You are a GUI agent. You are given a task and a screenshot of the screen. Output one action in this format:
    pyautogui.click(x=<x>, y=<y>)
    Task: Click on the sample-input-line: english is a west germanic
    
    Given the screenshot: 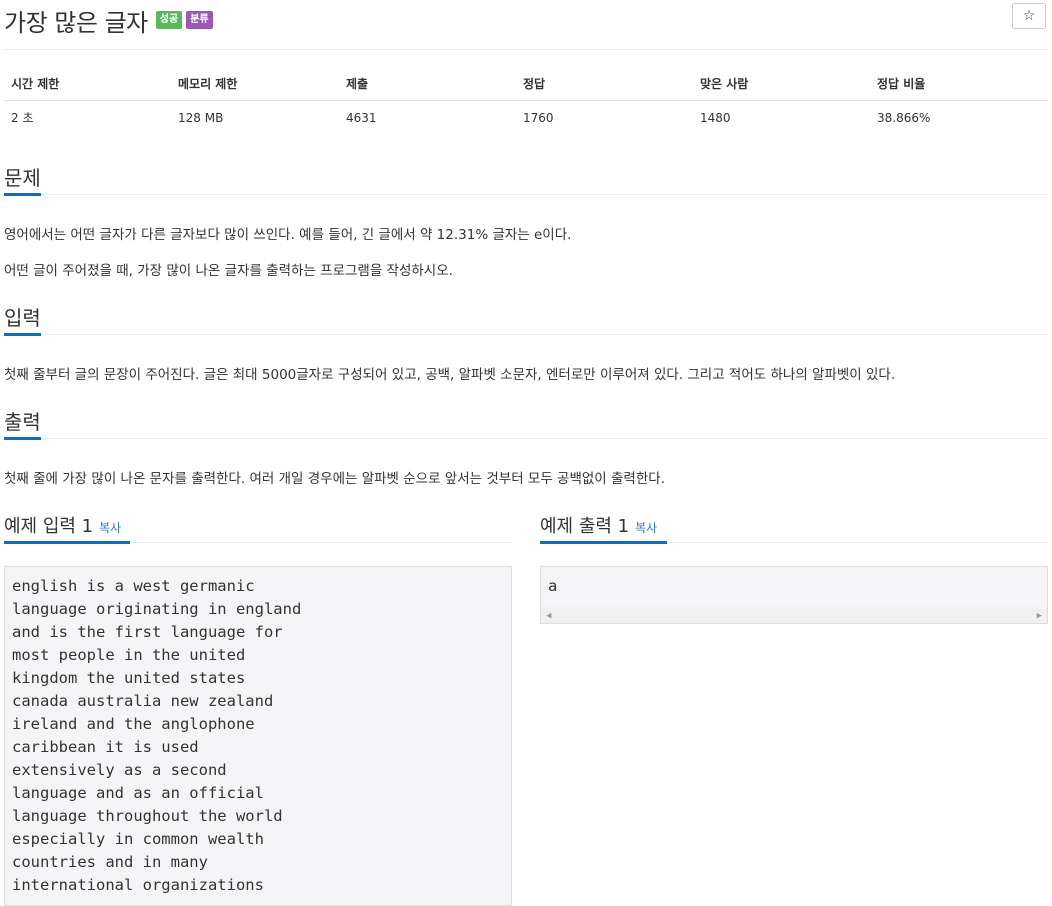 What is the action you would take?
    pyautogui.click(x=133, y=586)
    